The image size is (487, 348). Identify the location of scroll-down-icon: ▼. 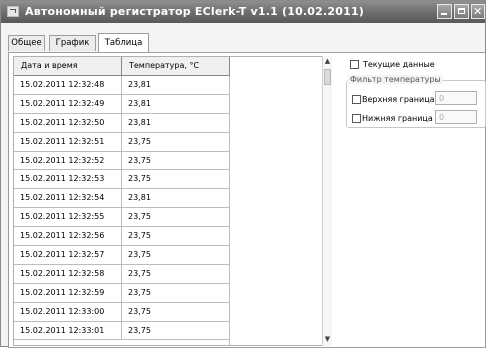
(327, 339).